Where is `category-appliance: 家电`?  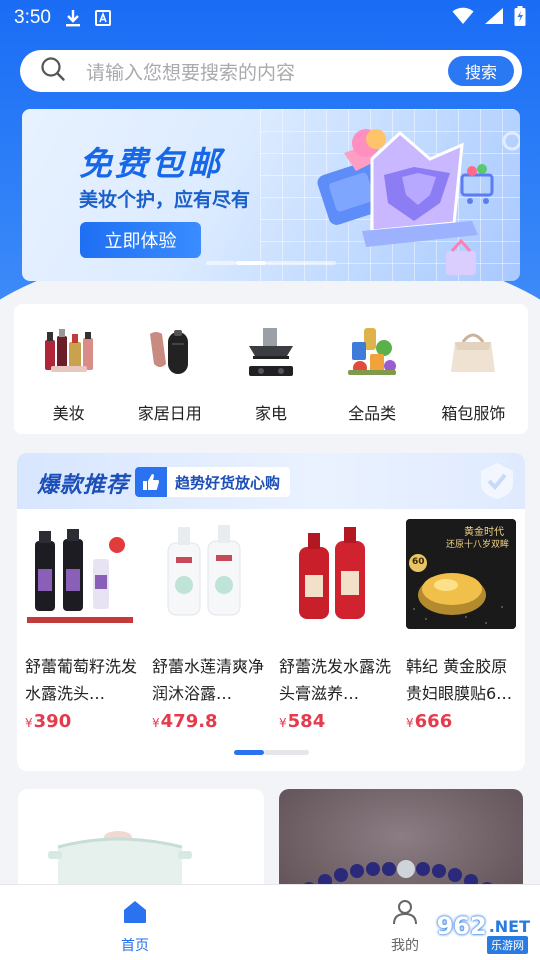 category-appliance: 家电 is located at coordinates (271, 369).